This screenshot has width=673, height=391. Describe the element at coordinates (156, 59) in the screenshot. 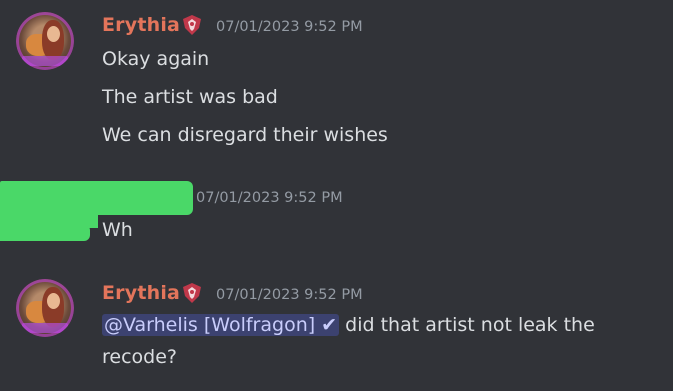

I see `message-text: Okay again` at that location.